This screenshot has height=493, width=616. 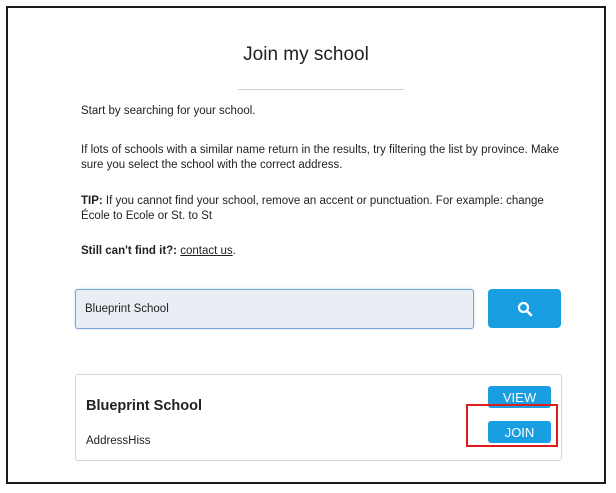 What do you see at coordinates (206, 251) in the screenshot?
I see `contact-us-link: contact us` at bounding box center [206, 251].